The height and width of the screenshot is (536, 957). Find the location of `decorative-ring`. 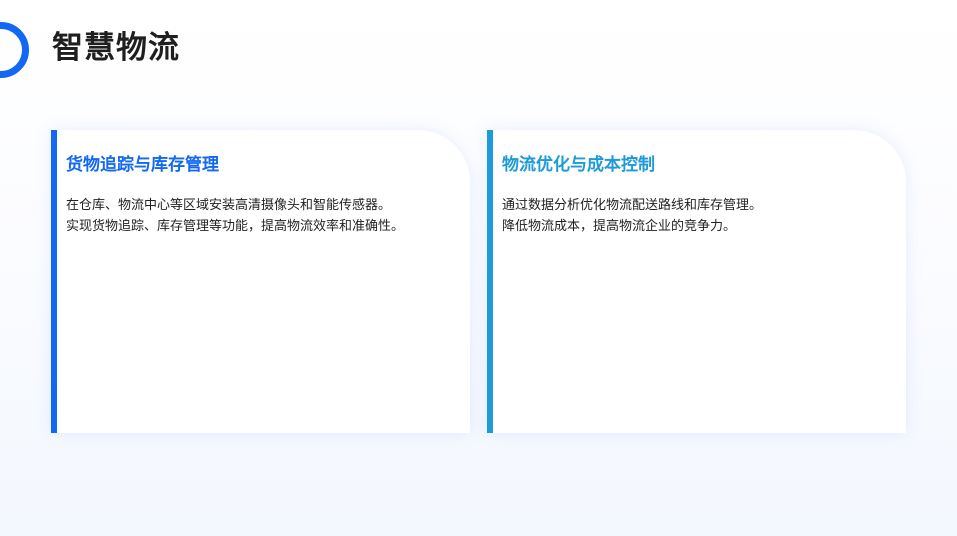

decorative-ring is located at coordinates (14, 50).